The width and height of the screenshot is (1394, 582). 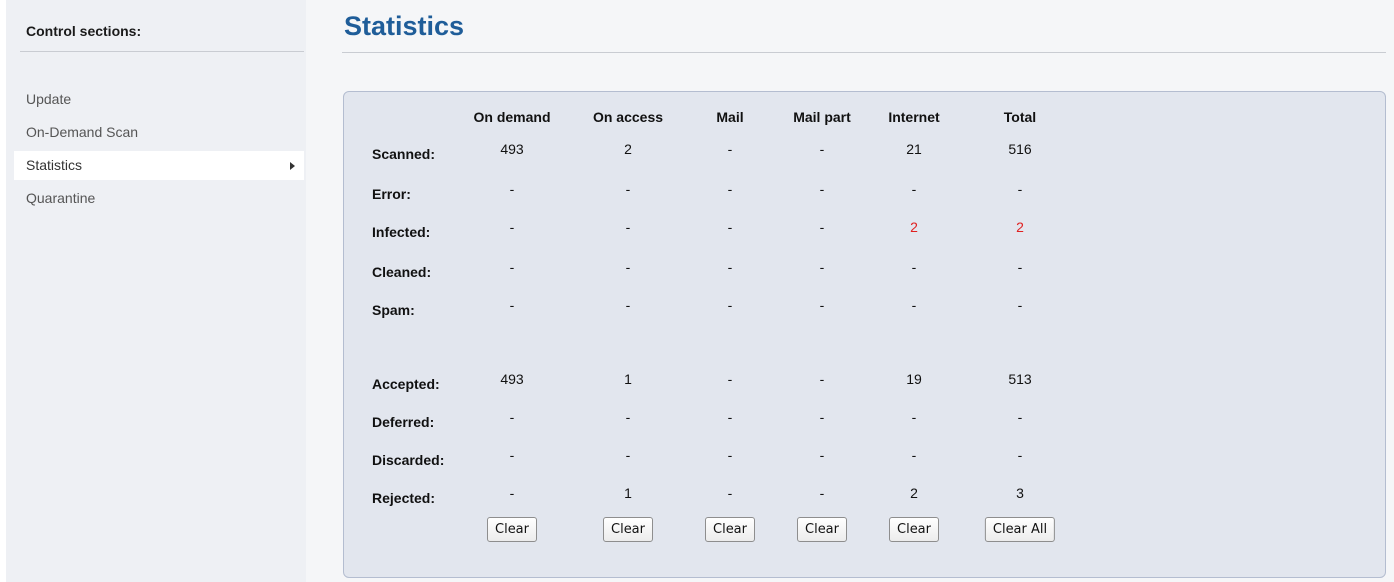 What do you see at coordinates (408, 460) in the screenshot?
I see `row-label: Discarded:` at bounding box center [408, 460].